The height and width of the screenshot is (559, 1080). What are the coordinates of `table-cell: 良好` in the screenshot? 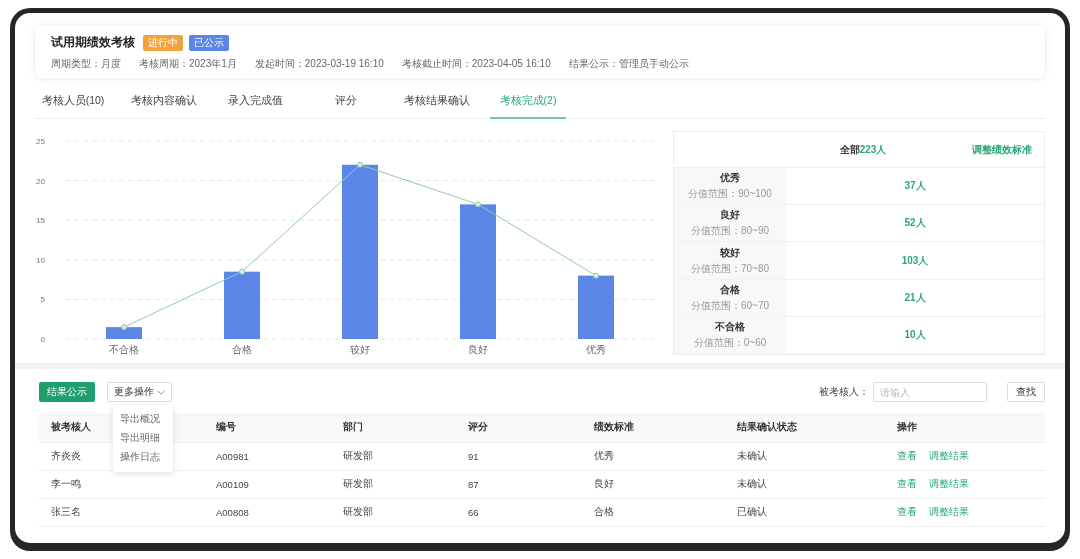 It's located at (653, 485).